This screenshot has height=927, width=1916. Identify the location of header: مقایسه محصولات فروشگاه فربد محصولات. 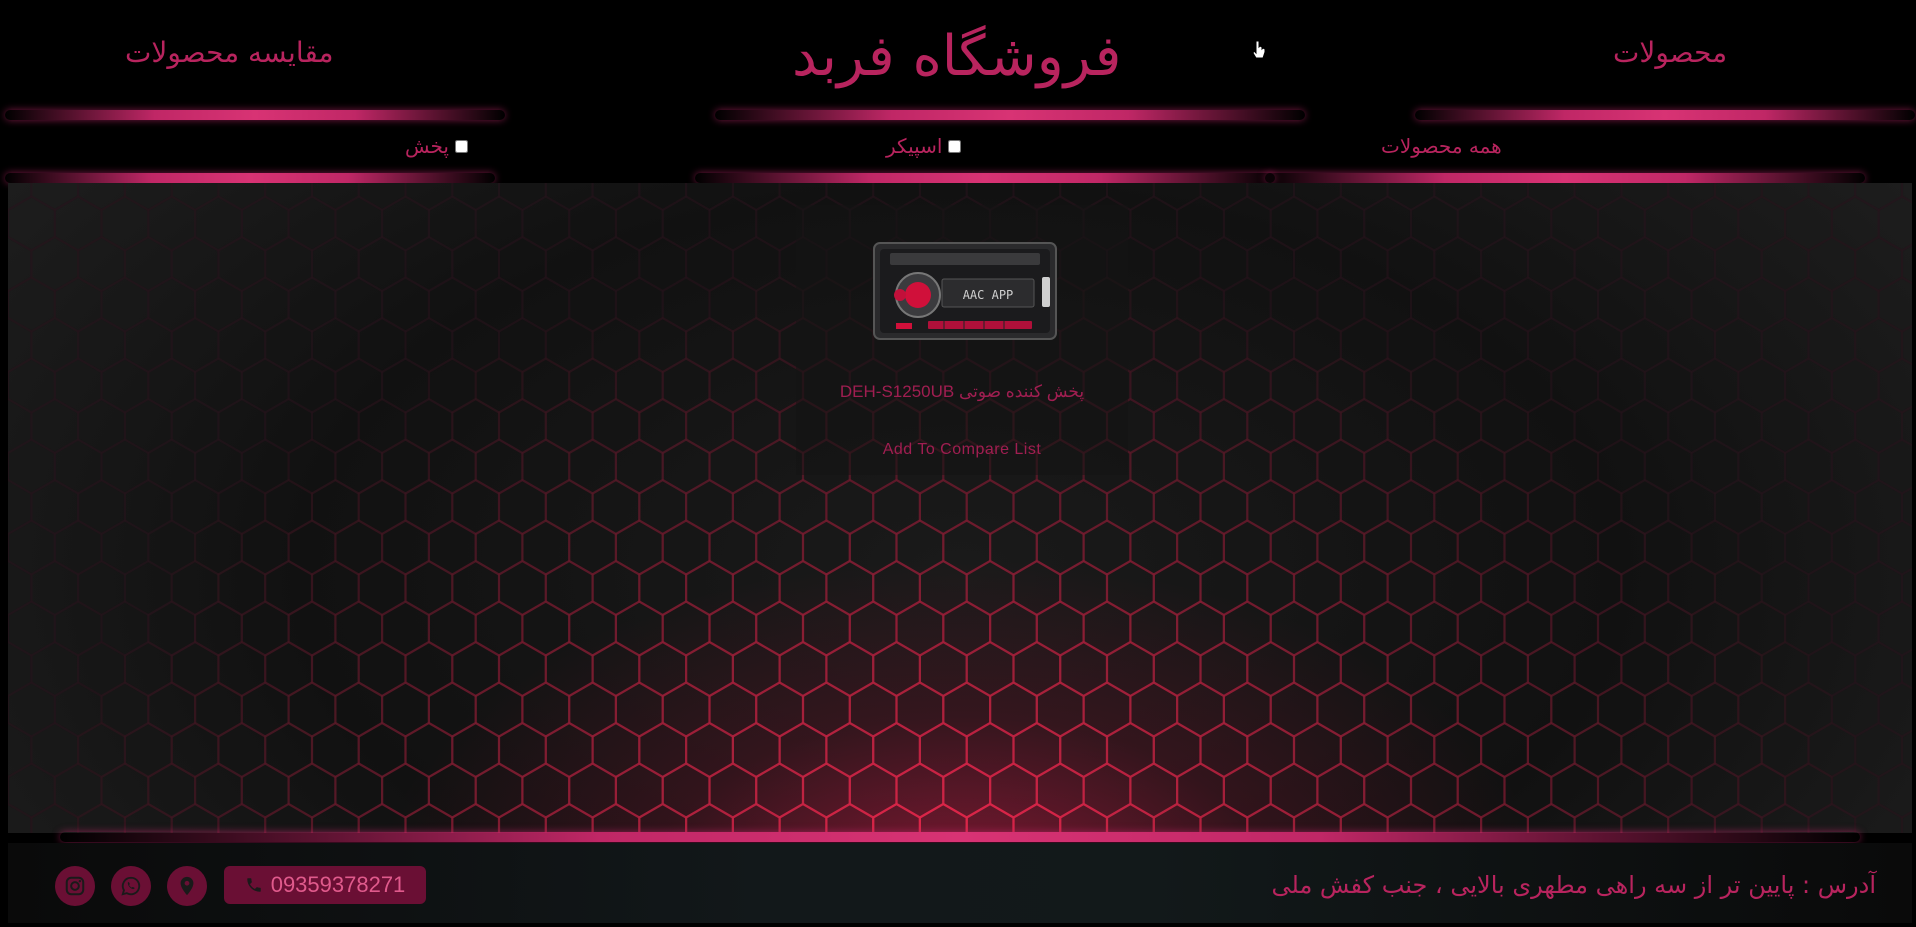
(958, 59).